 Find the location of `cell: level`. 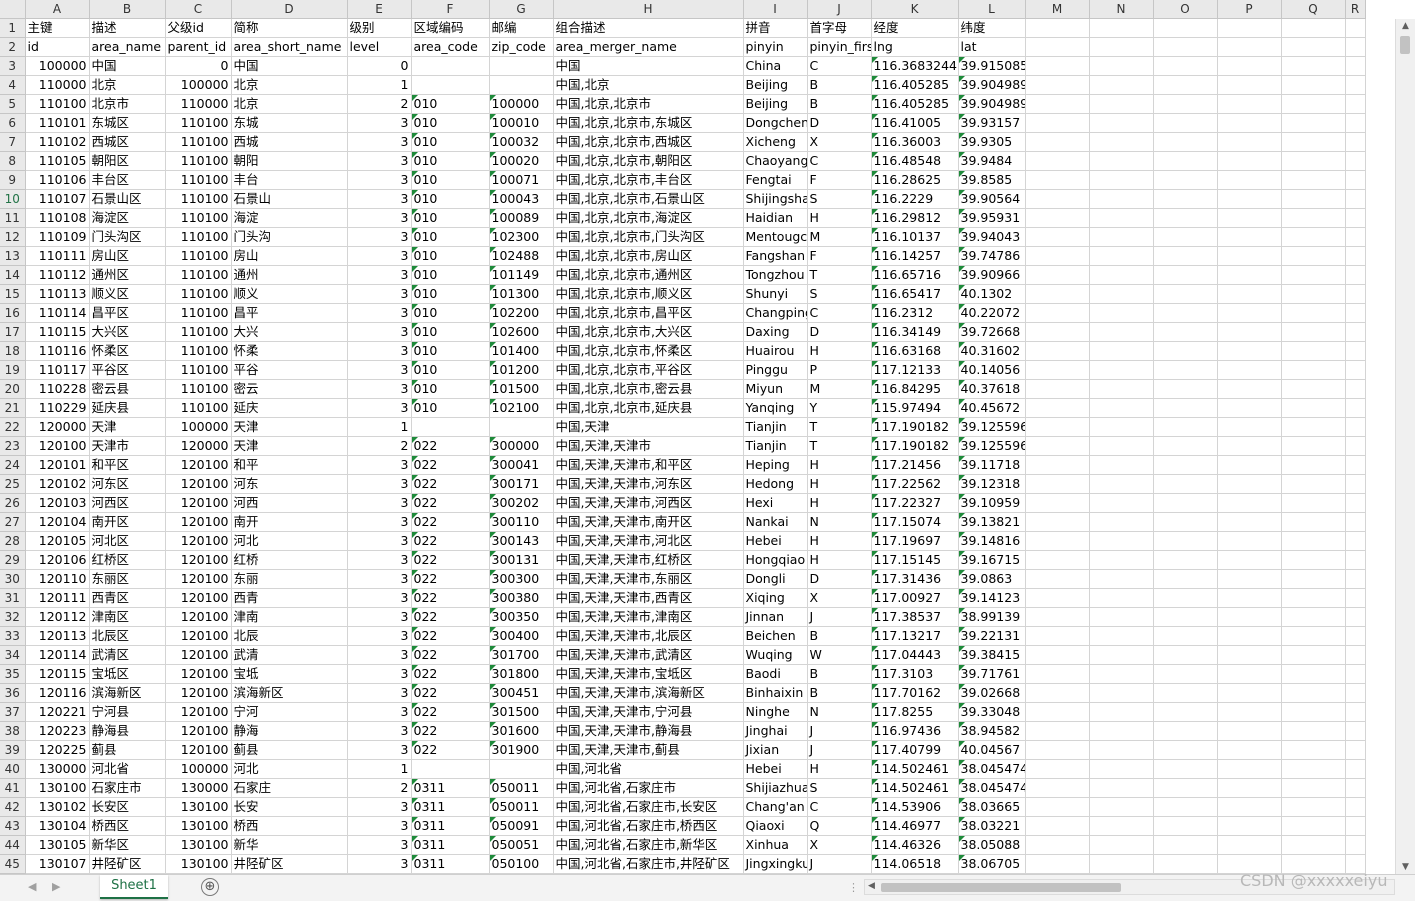

cell: level is located at coordinates (379, 47).